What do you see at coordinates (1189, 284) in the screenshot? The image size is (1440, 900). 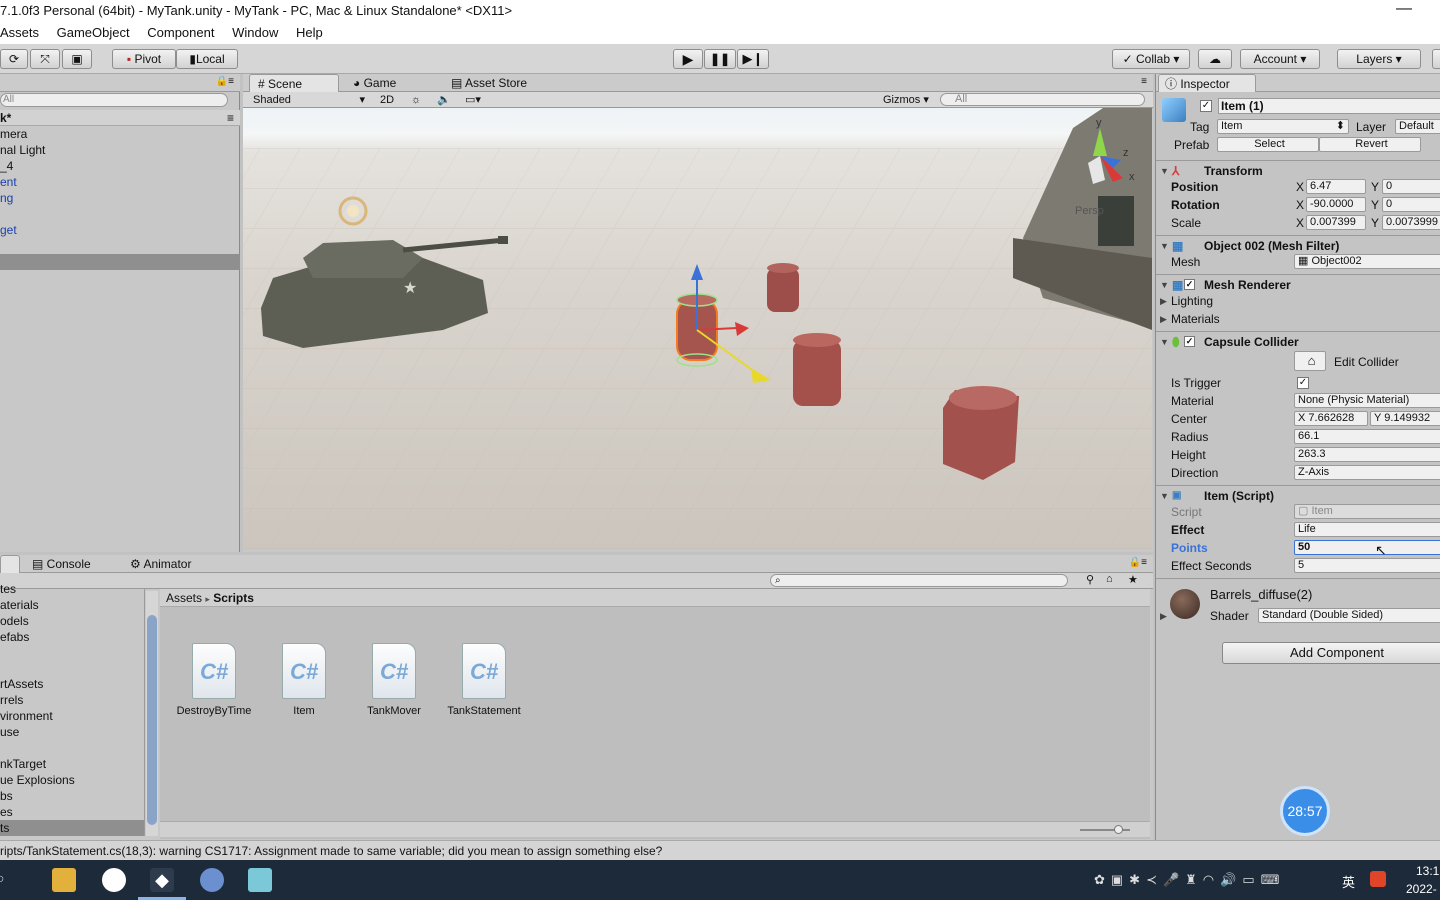 I see `renderer-enabled-checkbox: ✓` at bounding box center [1189, 284].